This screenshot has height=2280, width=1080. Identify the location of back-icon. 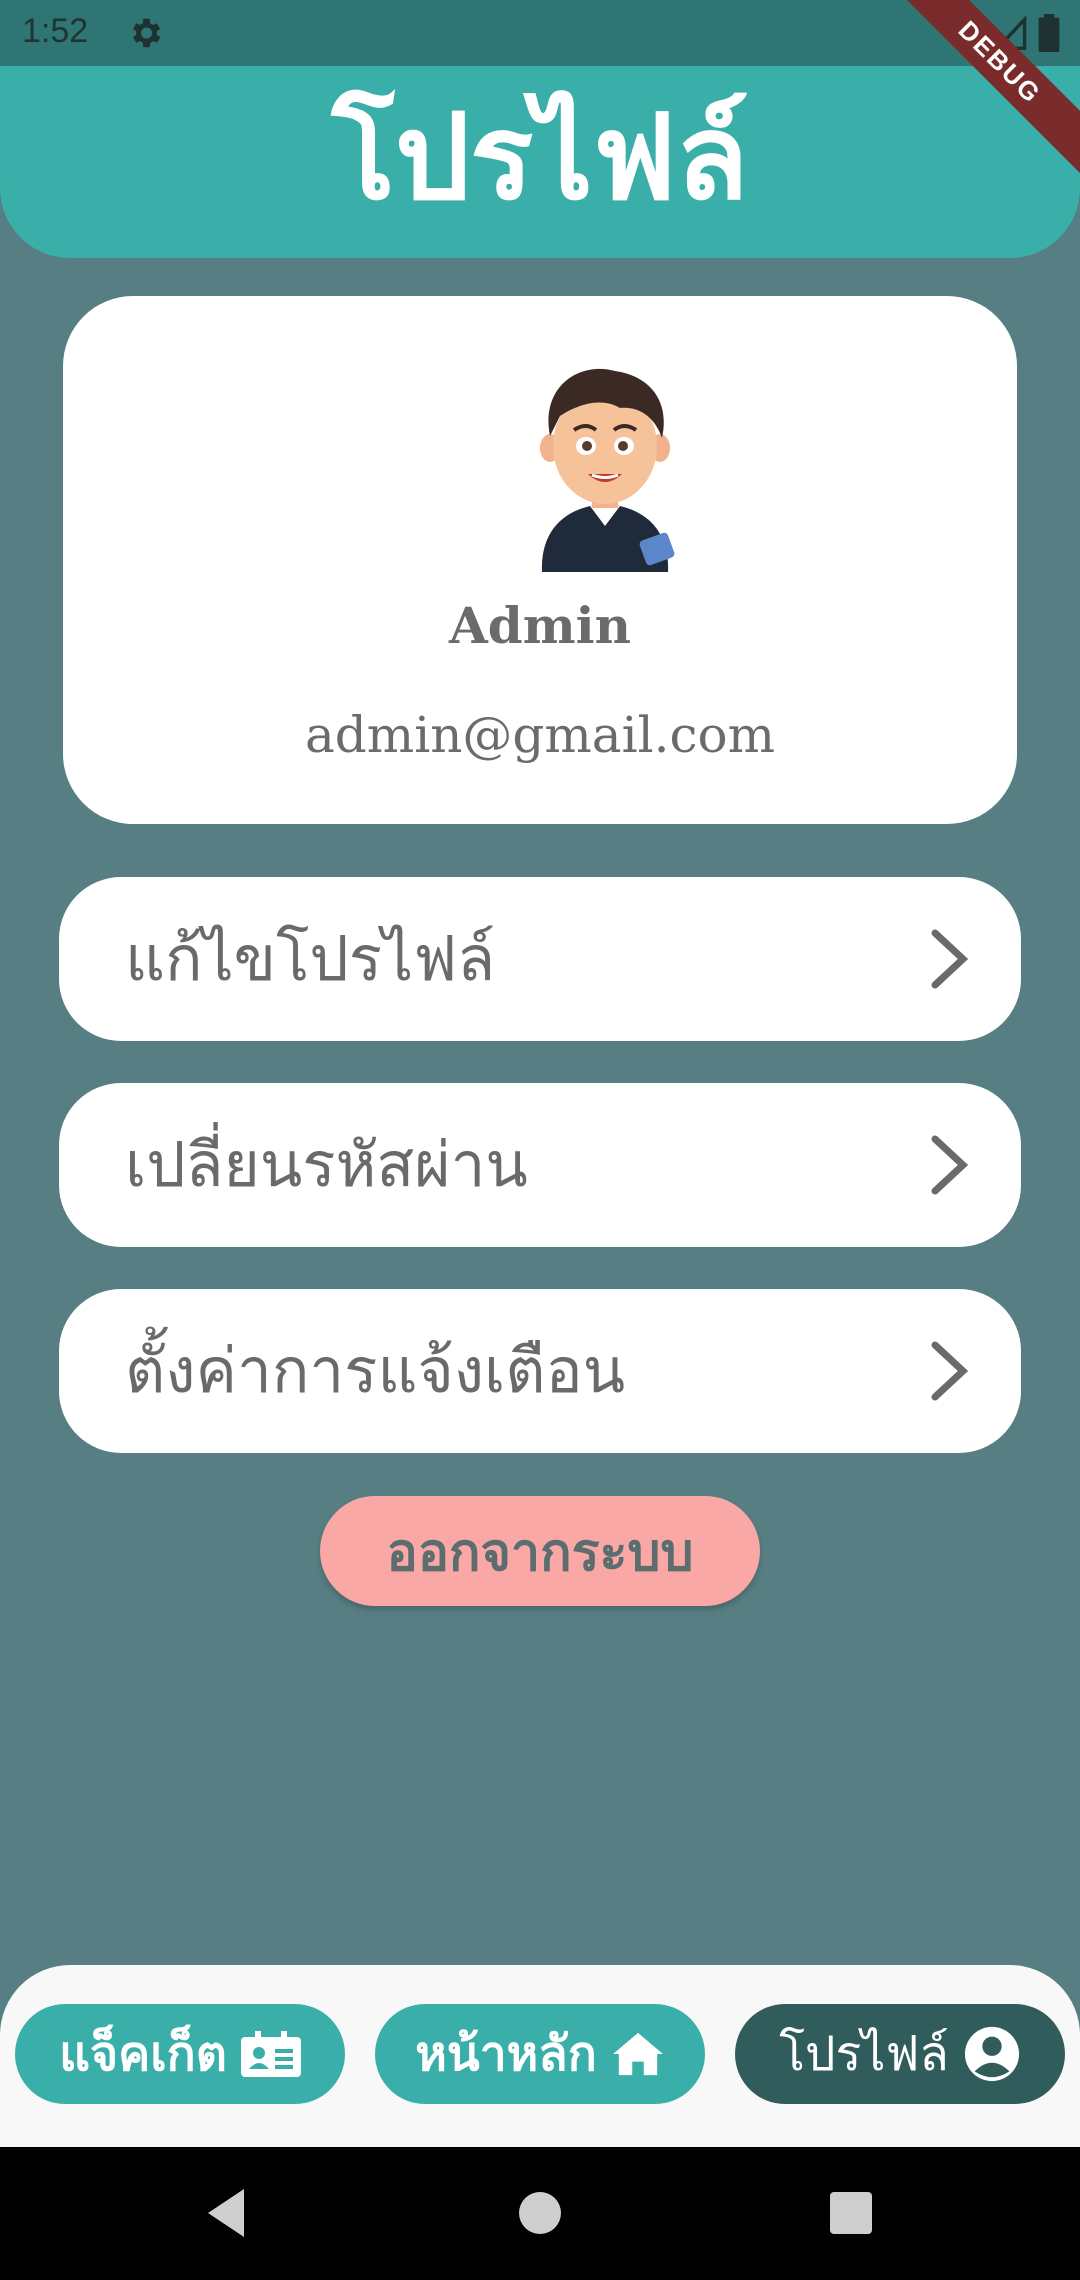
(226, 2213).